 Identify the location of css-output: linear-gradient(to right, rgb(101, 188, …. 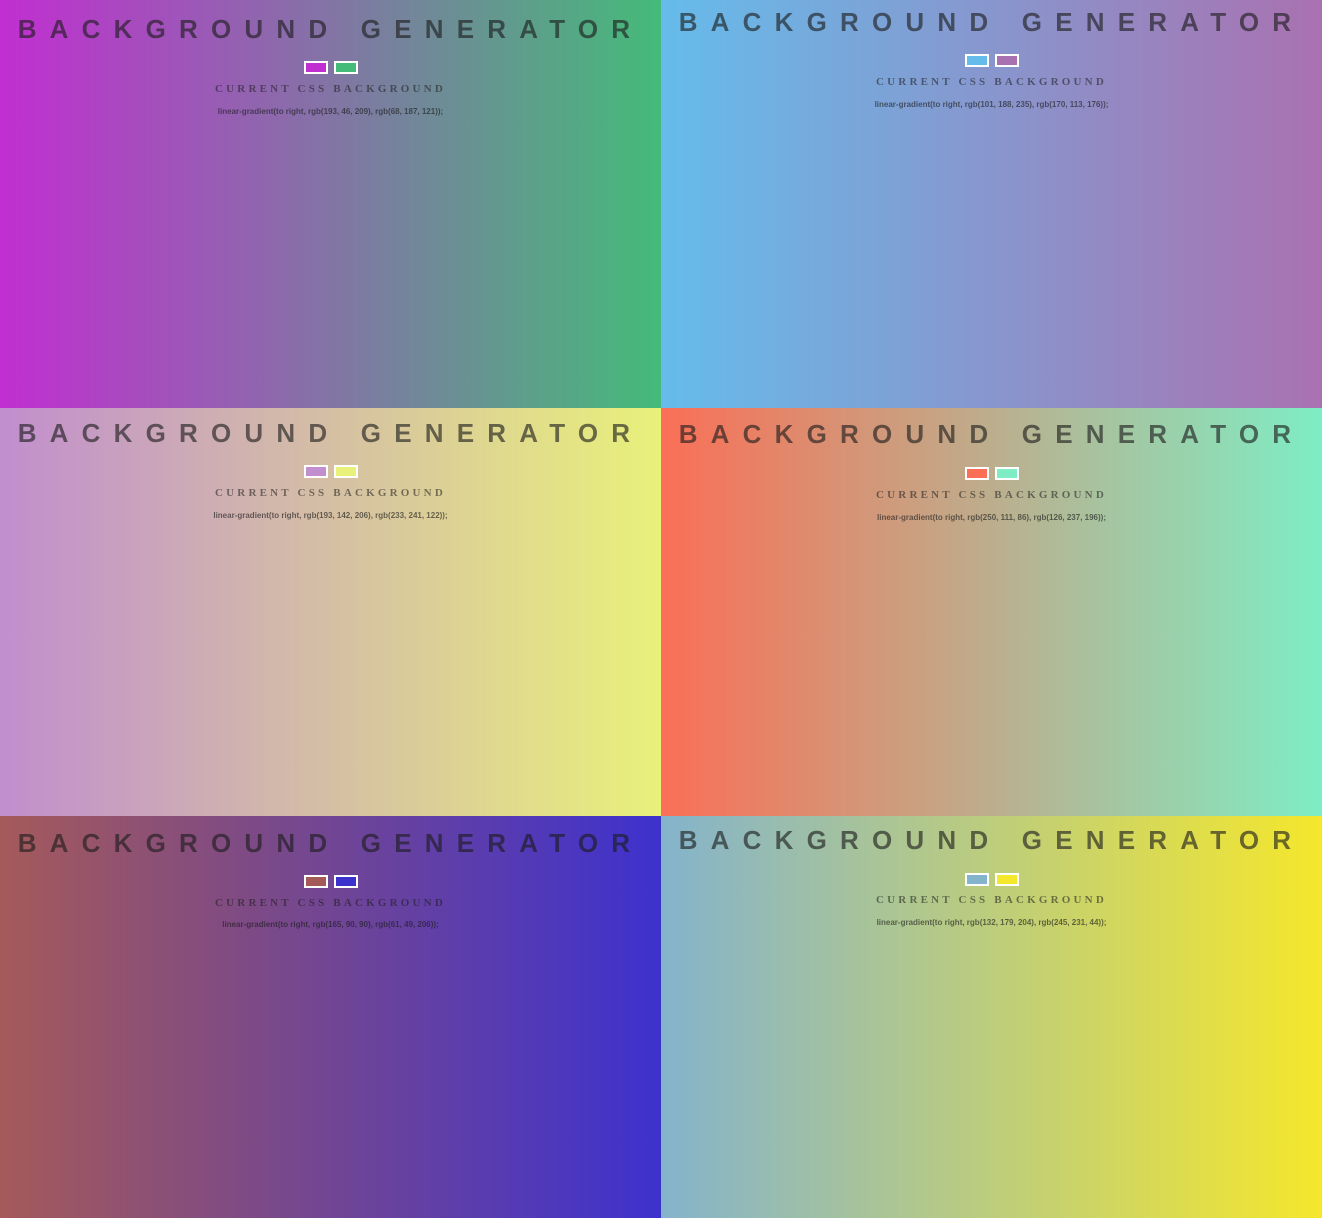
(991, 104).